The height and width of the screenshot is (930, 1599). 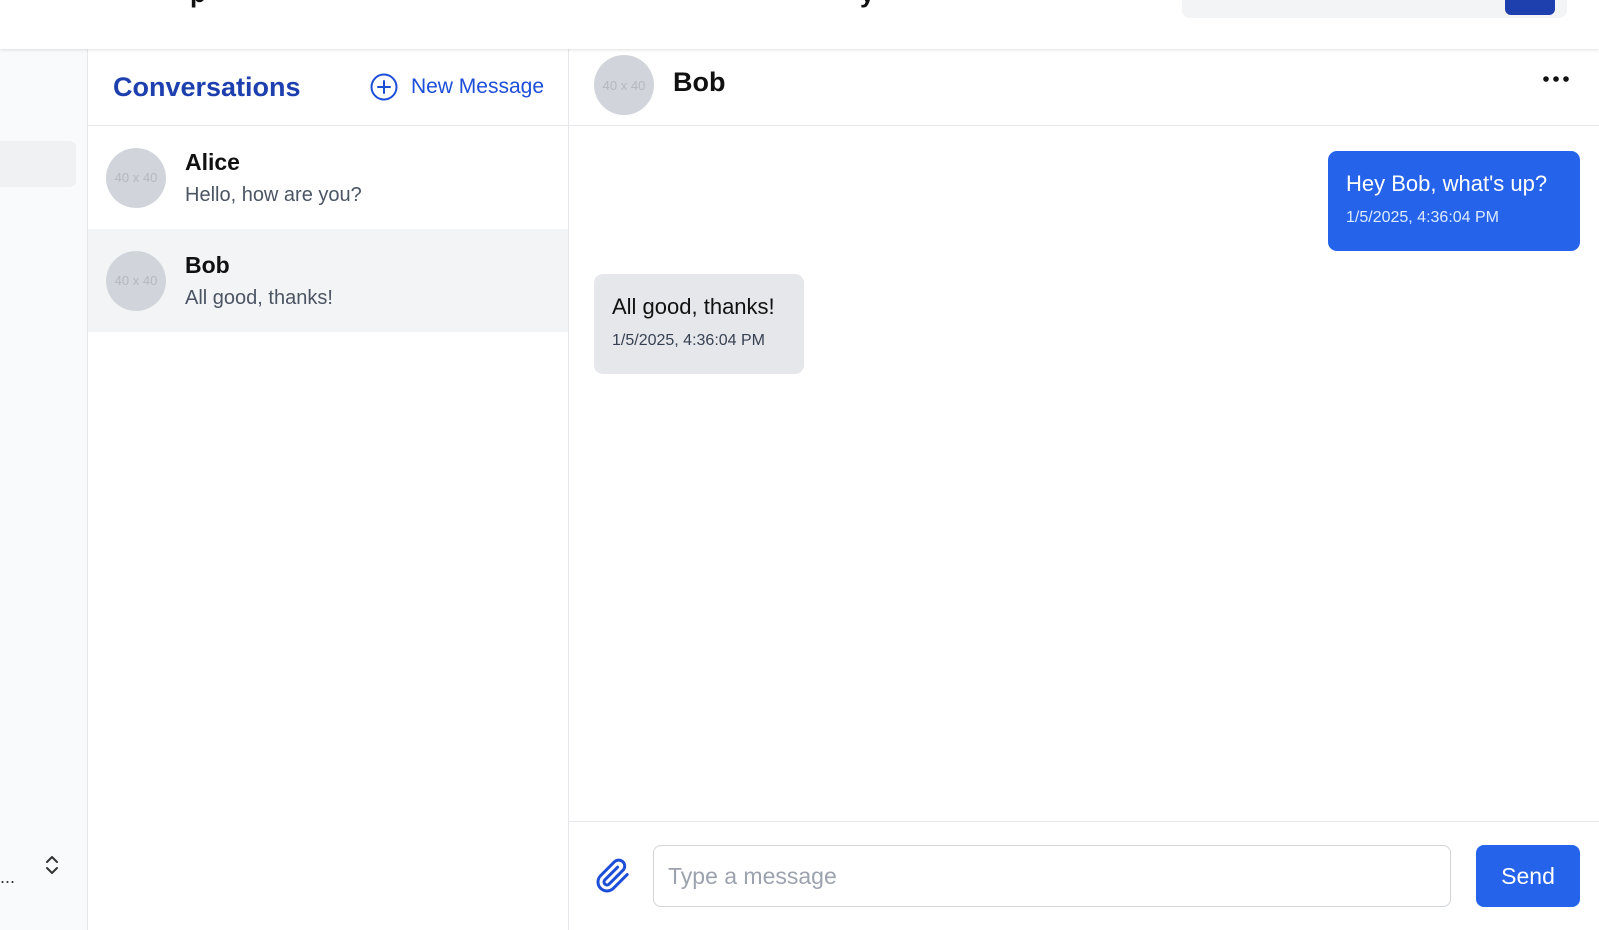 I want to click on message-input, so click(x=1052, y=876).